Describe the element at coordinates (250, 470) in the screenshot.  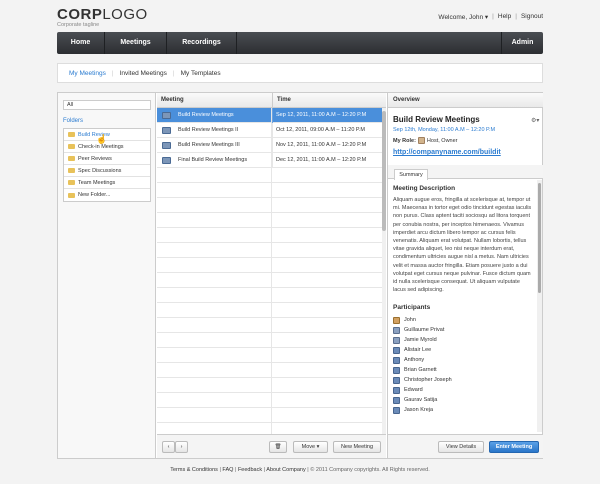
I see `footer-link-feedback: Feedback` at that location.